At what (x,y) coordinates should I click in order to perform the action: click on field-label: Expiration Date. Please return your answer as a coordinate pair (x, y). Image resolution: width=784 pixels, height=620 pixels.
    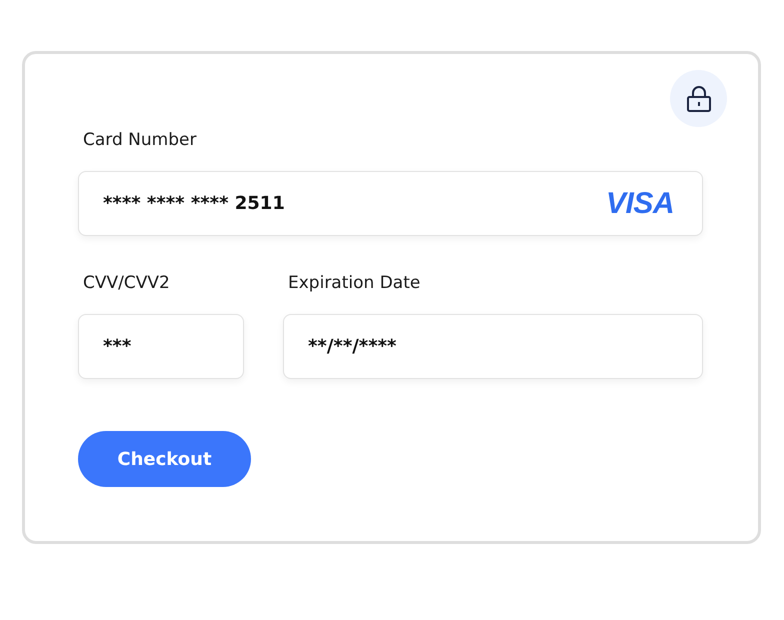
    Looking at the image, I should click on (355, 283).